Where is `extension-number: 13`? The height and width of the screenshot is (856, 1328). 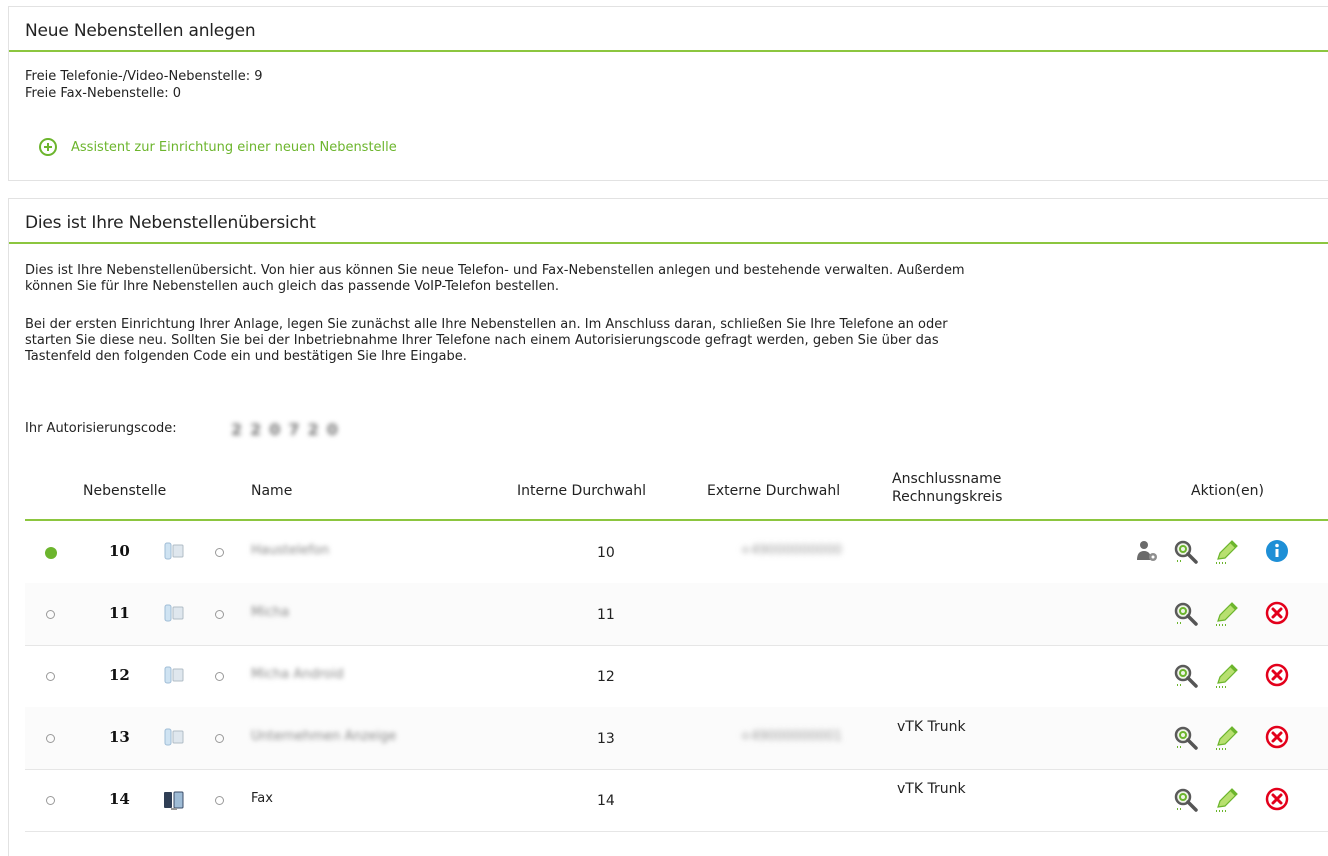
extension-number: 13 is located at coordinates (119, 737).